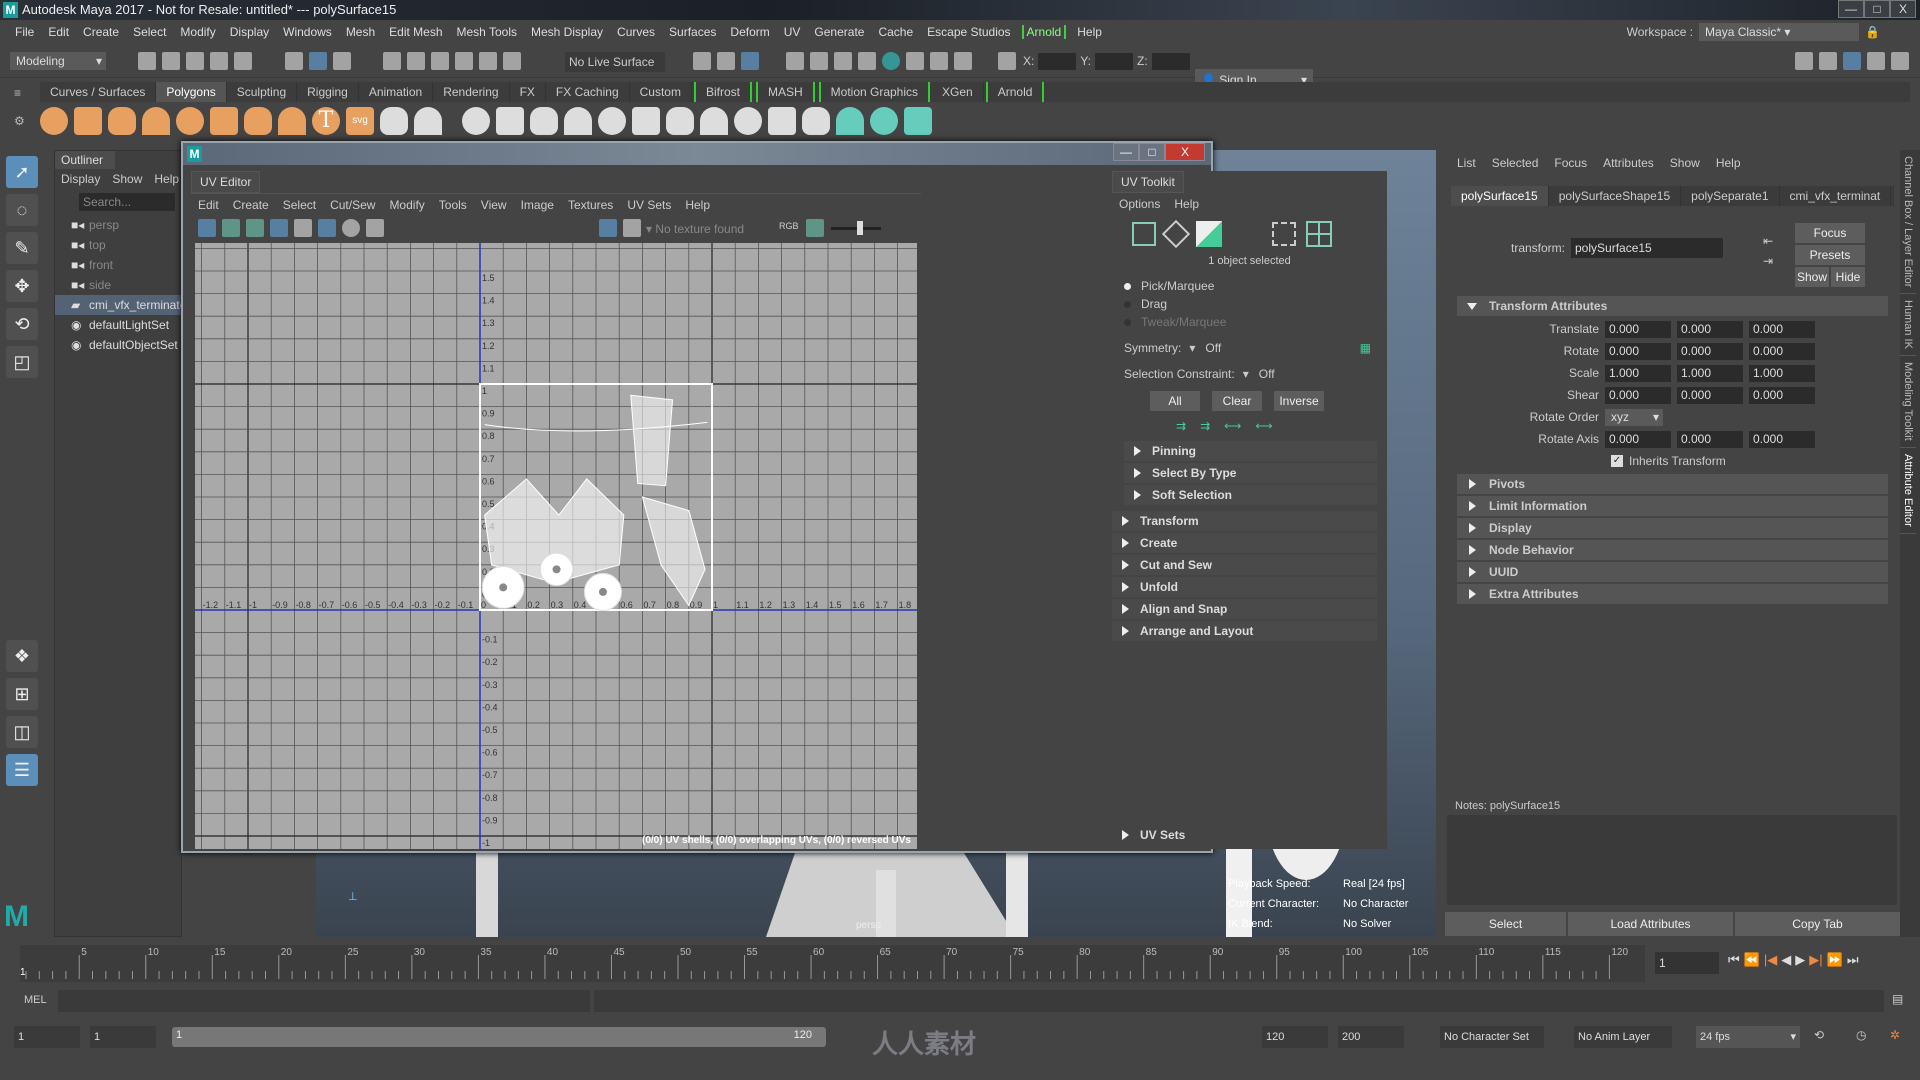 This screenshot has height=1080, width=1920. I want to click on uv-menu-help: Help, so click(697, 205).